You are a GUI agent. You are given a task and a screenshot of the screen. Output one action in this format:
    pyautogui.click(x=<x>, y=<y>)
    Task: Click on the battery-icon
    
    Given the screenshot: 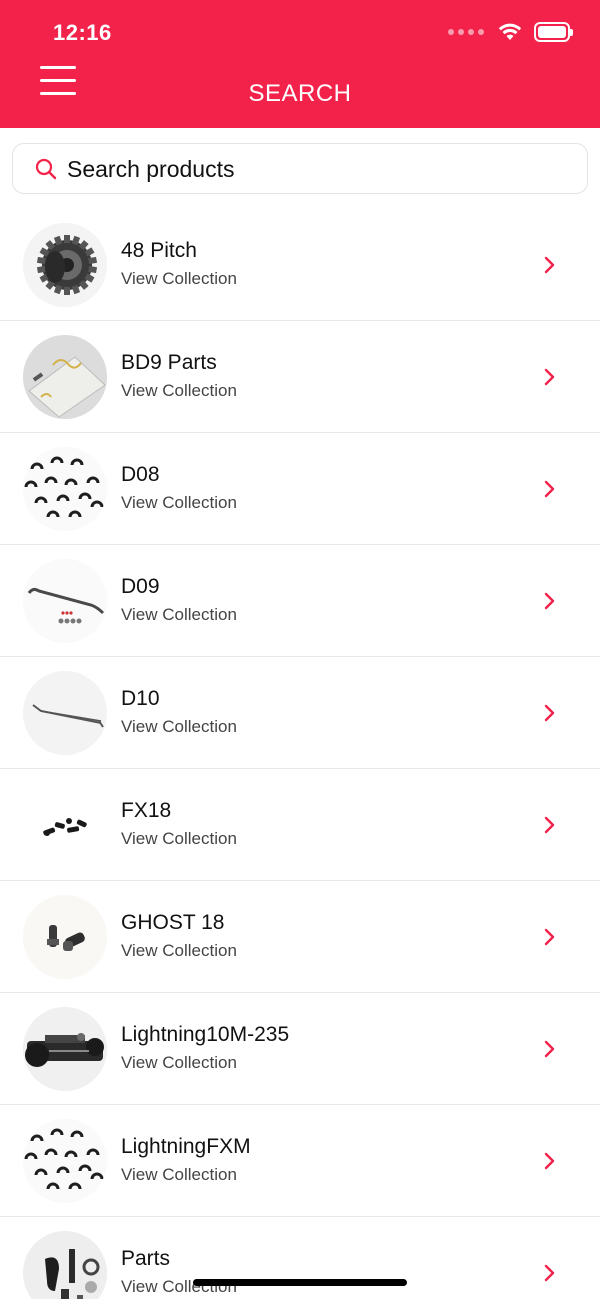 What is the action you would take?
    pyautogui.click(x=553, y=32)
    